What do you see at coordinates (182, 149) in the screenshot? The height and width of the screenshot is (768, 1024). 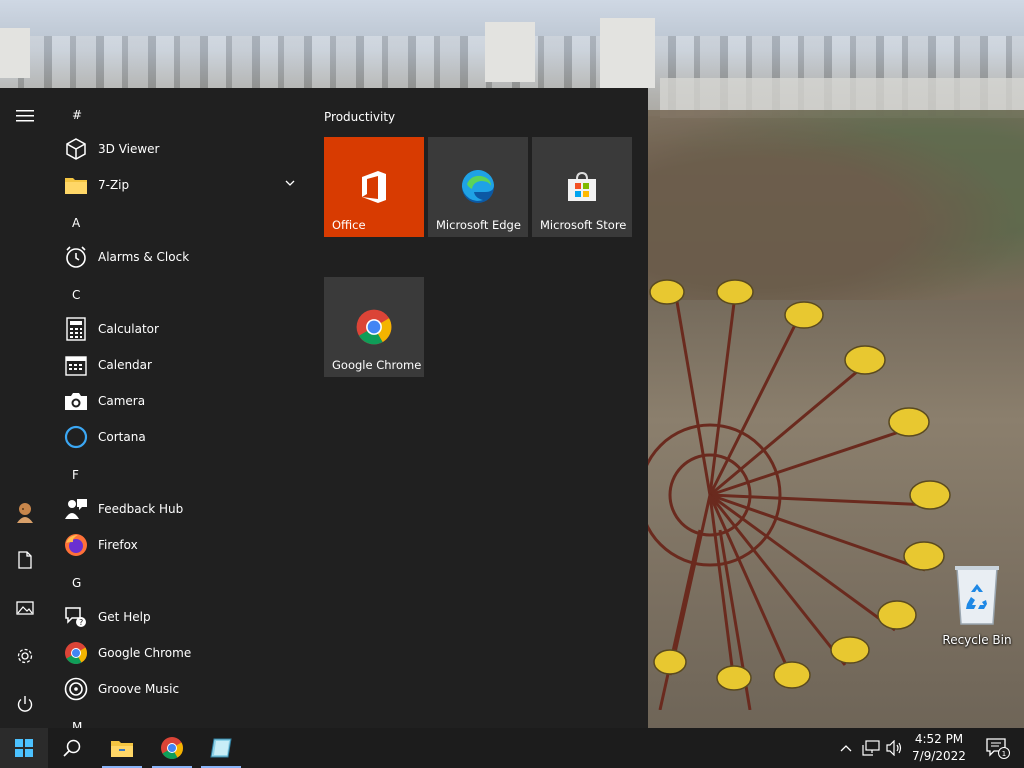 I see `list-item-3d-viewer: 3D Viewer` at bounding box center [182, 149].